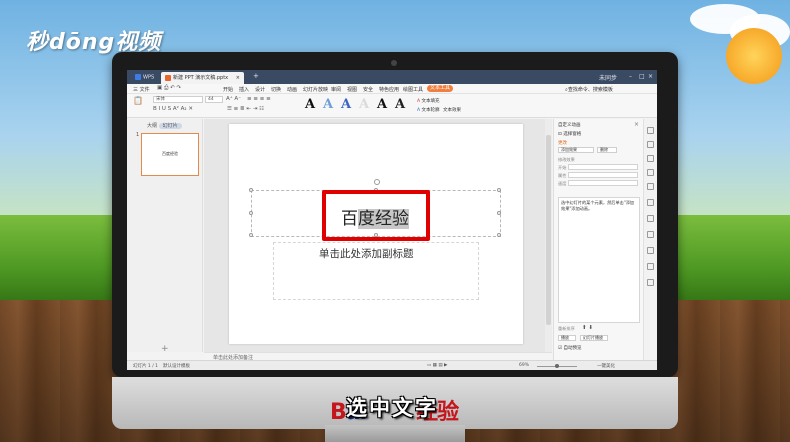  What do you see at coordinates (238, 78) in the screenshot?
I see `close-tab-icon: ×` at bounding box center [238, 78].